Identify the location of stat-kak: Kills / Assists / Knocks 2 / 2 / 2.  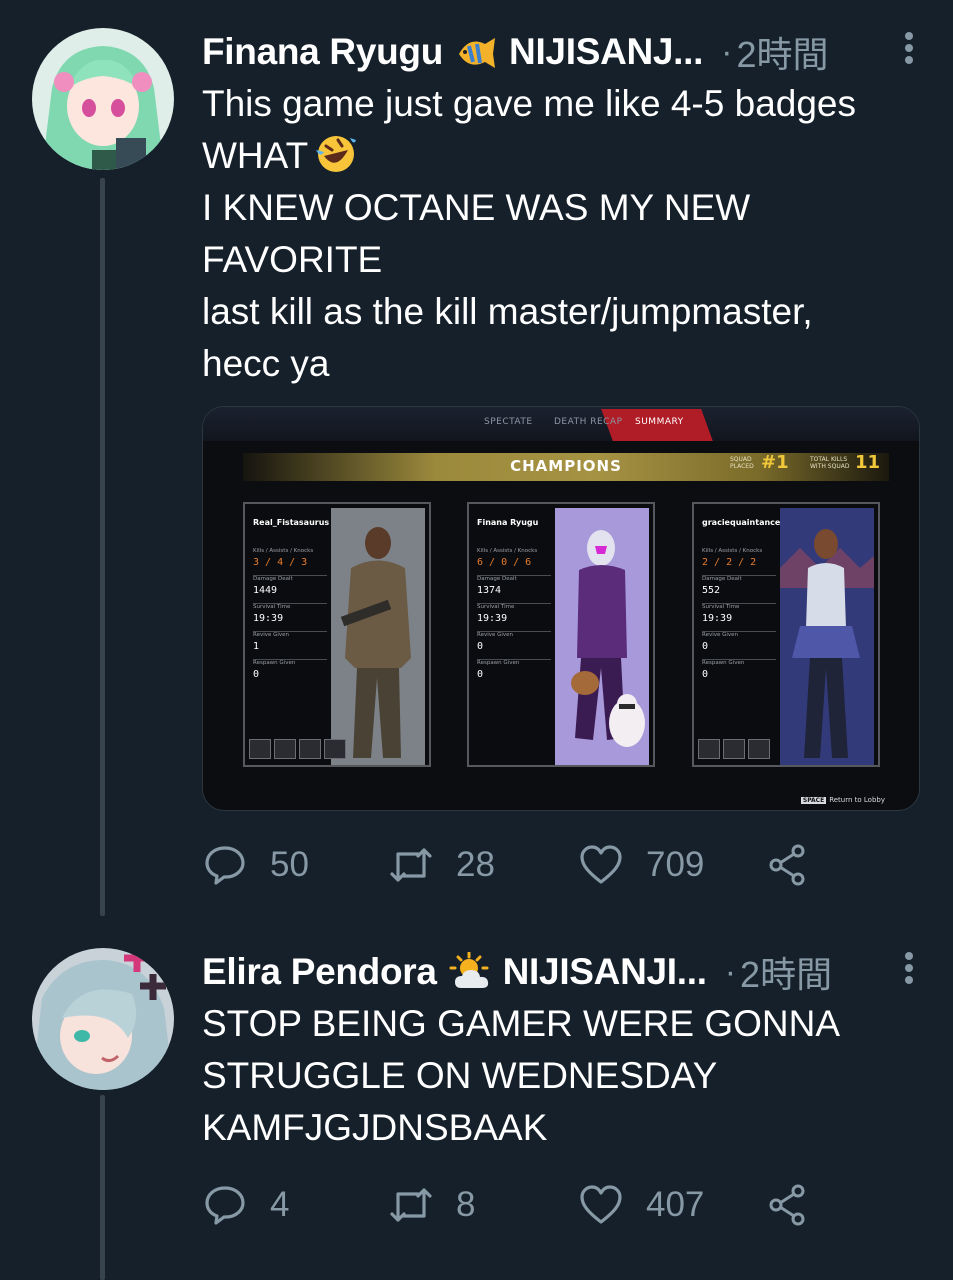
(739, 562).